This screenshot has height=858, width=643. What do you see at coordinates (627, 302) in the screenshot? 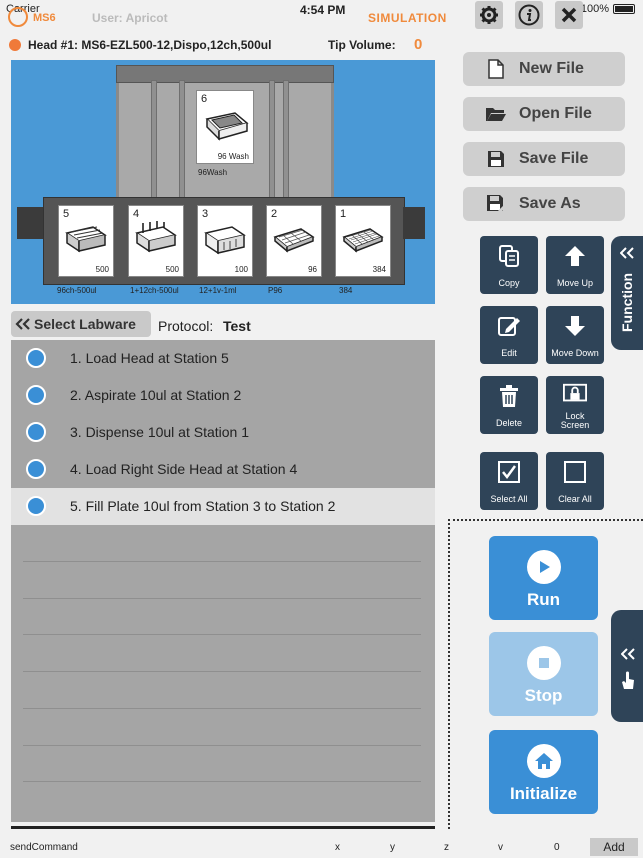
I see `function-tab-label: Function` at bounding box center [627, 302].